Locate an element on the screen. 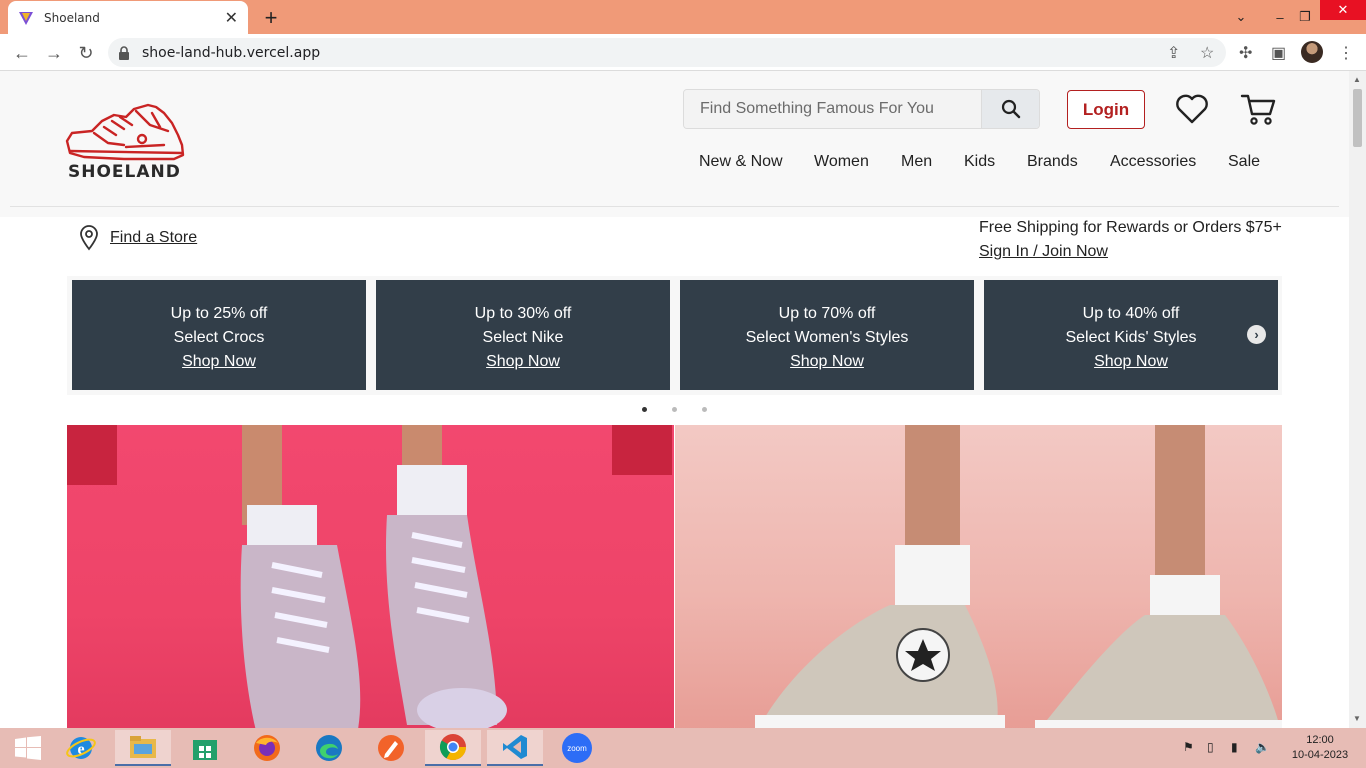 Image resolution: width=1366 pixels, height=768 pixels. promo-discount: Up to 30% off is located at coordinates (523, 313).